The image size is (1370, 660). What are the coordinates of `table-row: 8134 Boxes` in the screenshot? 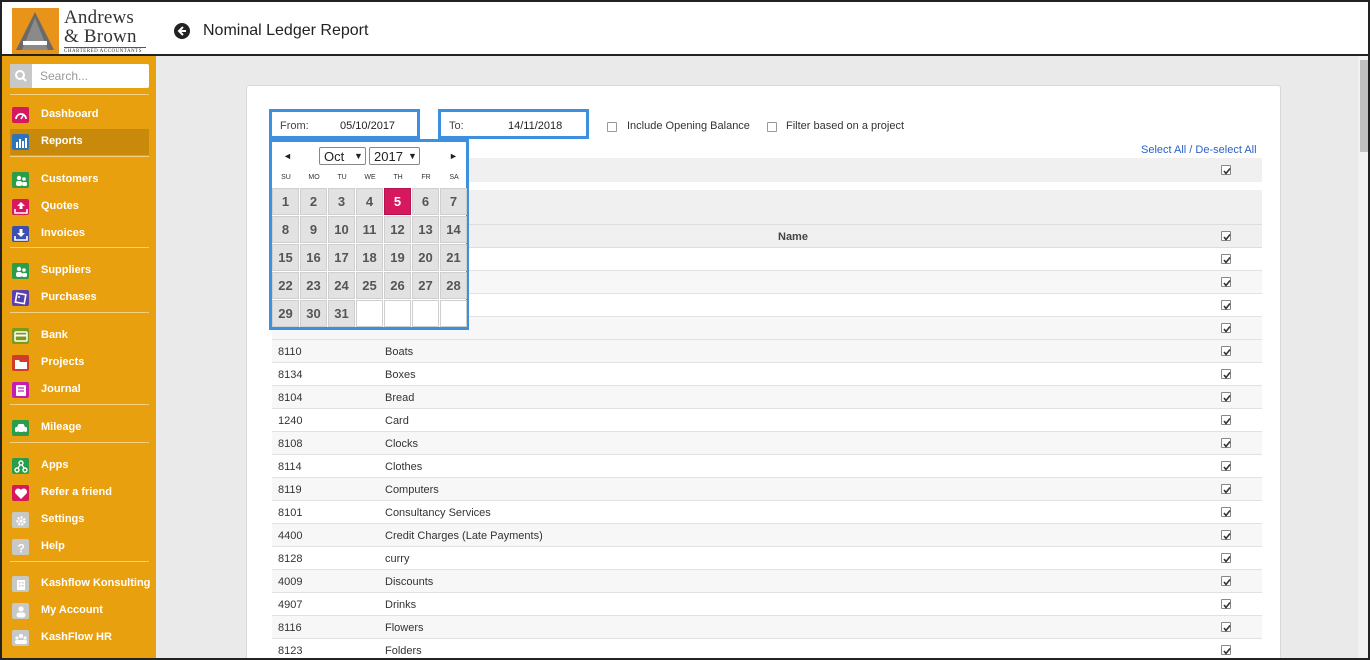 It's located at (767, 374).